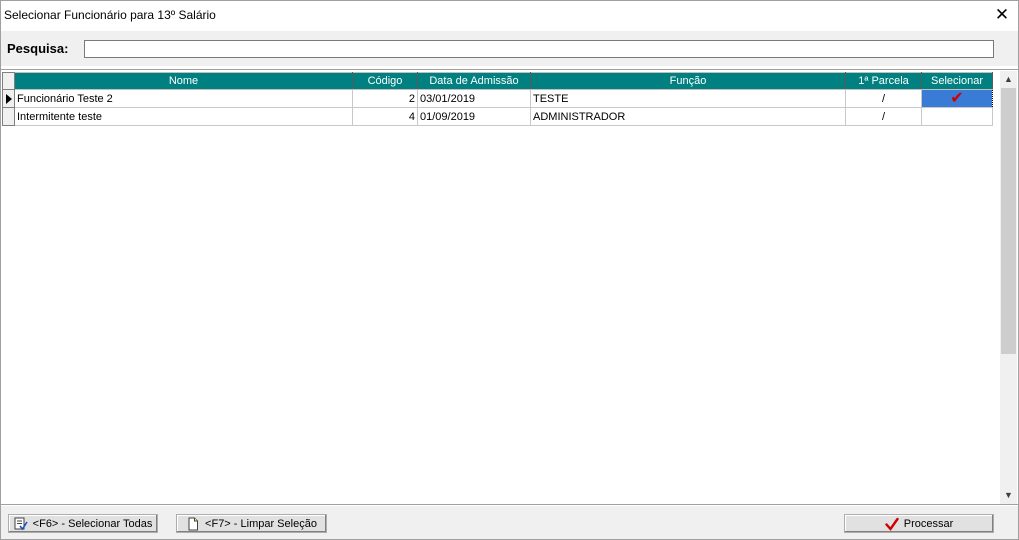  Describe the element at coordinates (183, 98) in the screenshot. I see `cell-nome: Funcionário Teste 2` at that location.